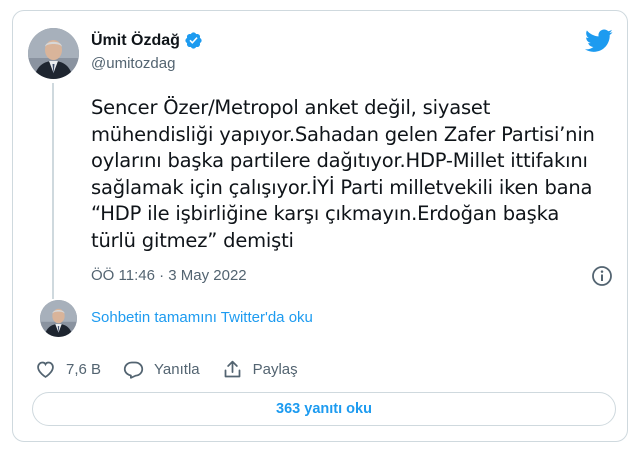  What do you see at coordinates (169, 275) in the screenshot?
I see `tweet-timestamp: ÖÖ 11:46 · 3 May 2022` at bounding box center [169, 275].